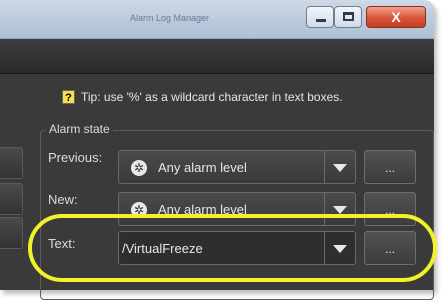 Image resolution: width=446 pixels, height=300 pixels. I want to click on alarm-state-label: Alarm state, so click(79, 129).